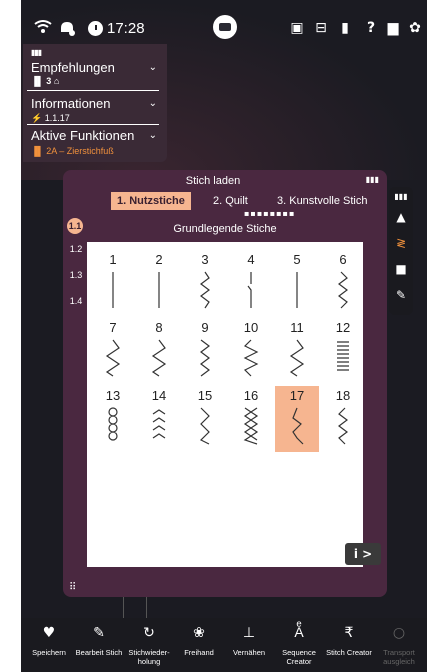  I want to click on stitch-cell-18: 18, so click(343, 419).